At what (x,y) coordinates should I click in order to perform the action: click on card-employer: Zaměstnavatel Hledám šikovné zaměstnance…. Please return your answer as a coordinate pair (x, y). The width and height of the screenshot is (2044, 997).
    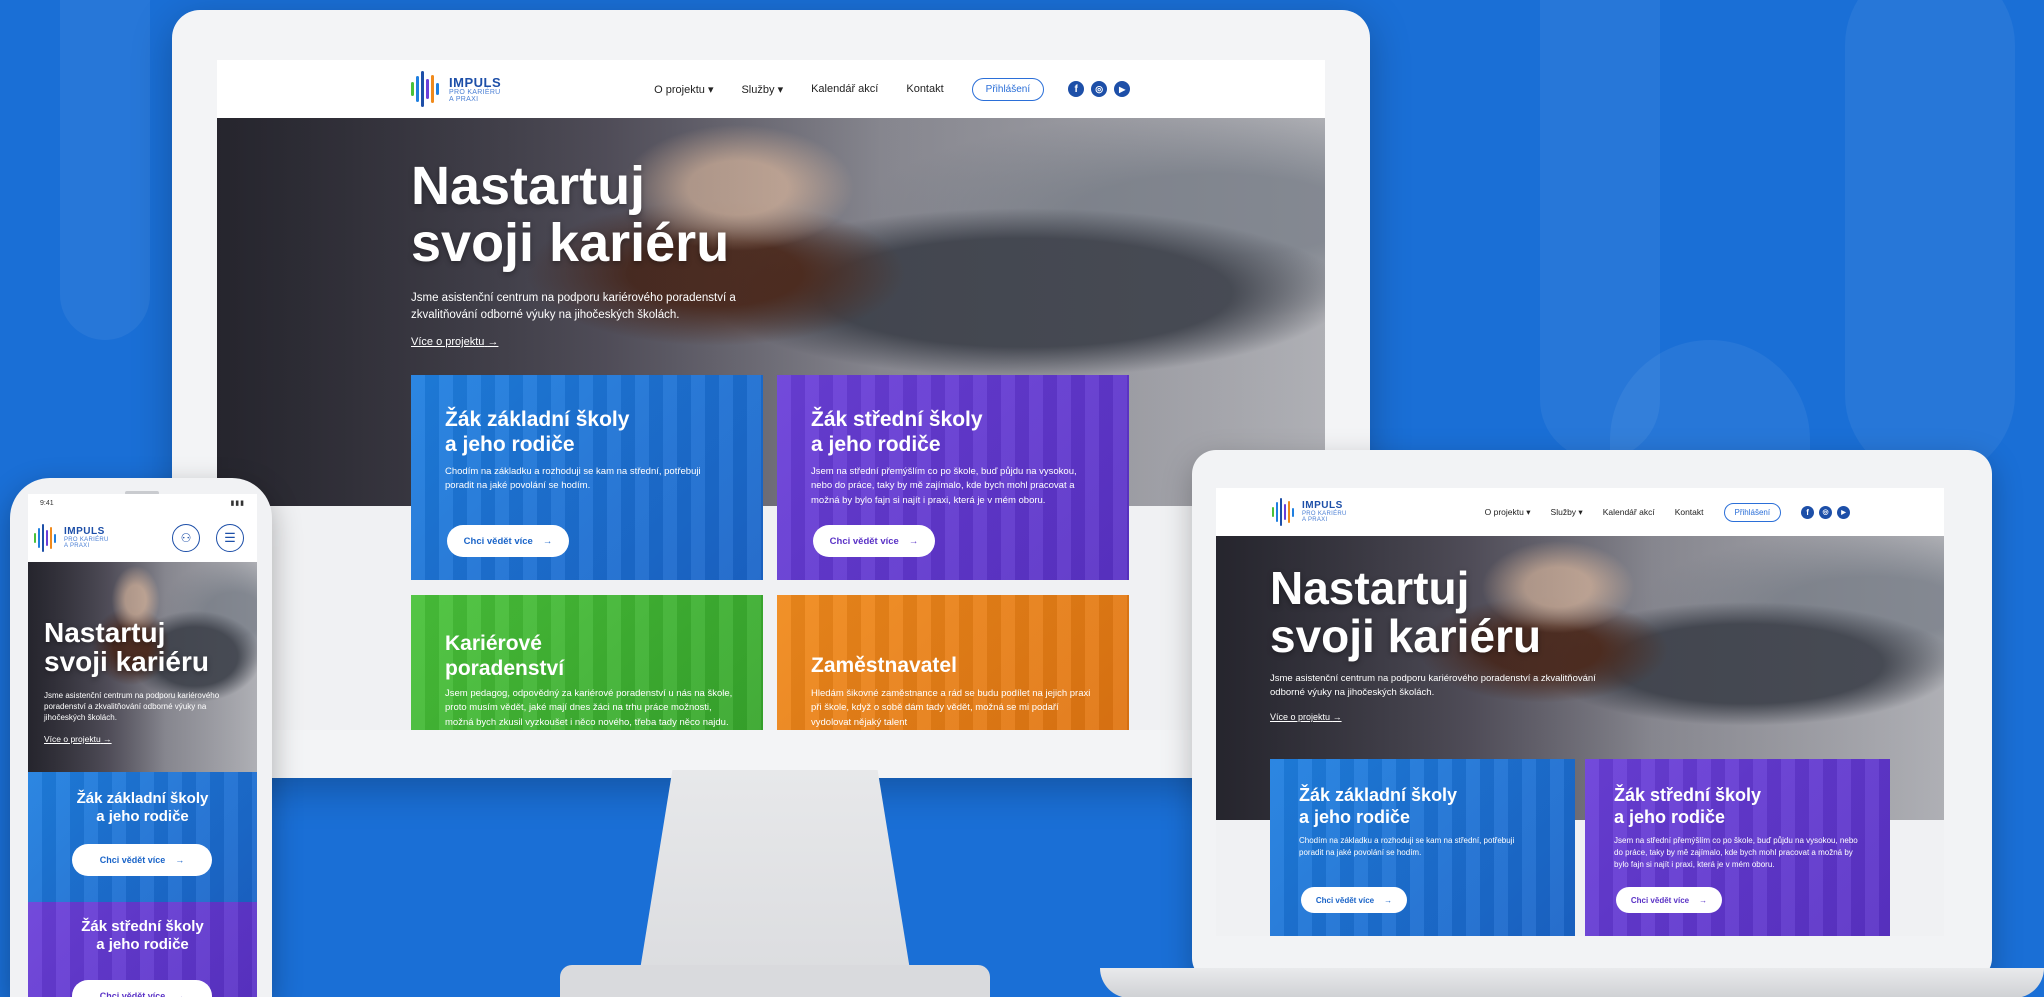
    Looking at the image, I should click on (953, 662).